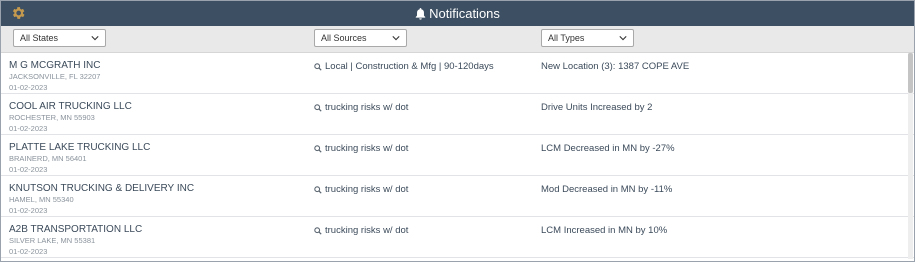 Image resolution: width=915 pixels, height=262 pixels. What do you see at coordinates (566, 38) in the screenshot?
I see `types-filter-value: All Types` at bounding box center [566, 38].